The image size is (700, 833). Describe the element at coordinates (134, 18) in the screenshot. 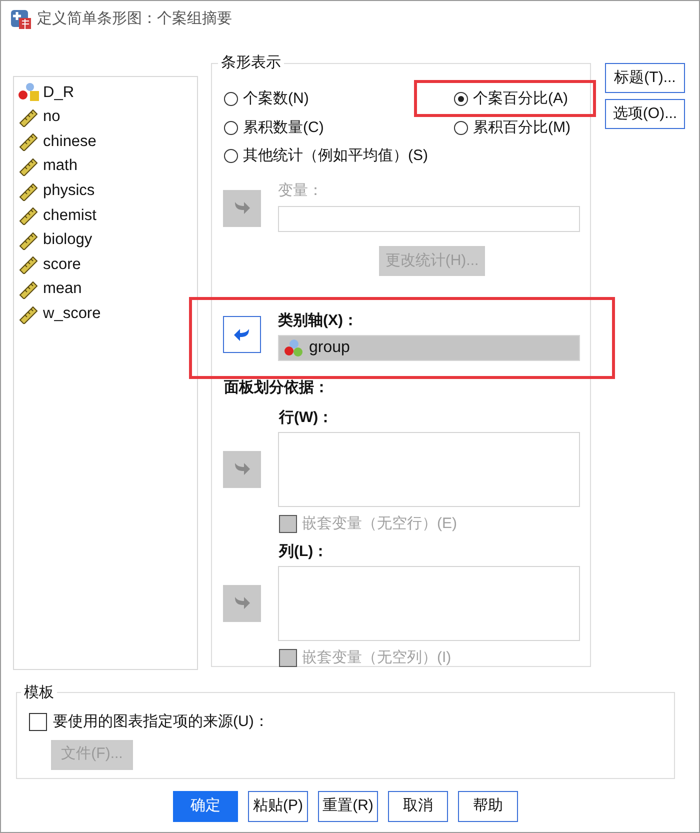

I see `window-title: 定义简单条形图：个案组摘要` at that location.